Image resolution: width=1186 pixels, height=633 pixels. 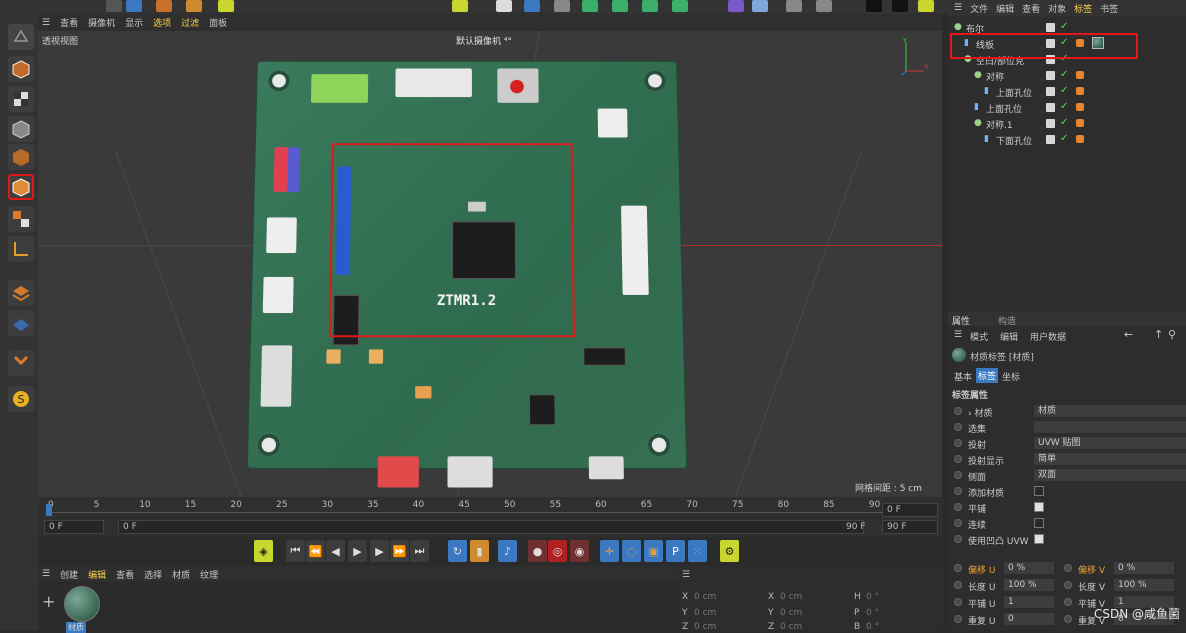 I want to click on param-key-icon: P, so click(x=675, y=551).